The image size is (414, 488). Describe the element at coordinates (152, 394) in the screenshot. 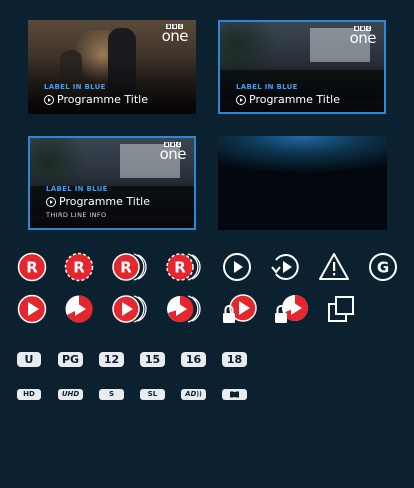

I see `signed-badge: SL` at that location.